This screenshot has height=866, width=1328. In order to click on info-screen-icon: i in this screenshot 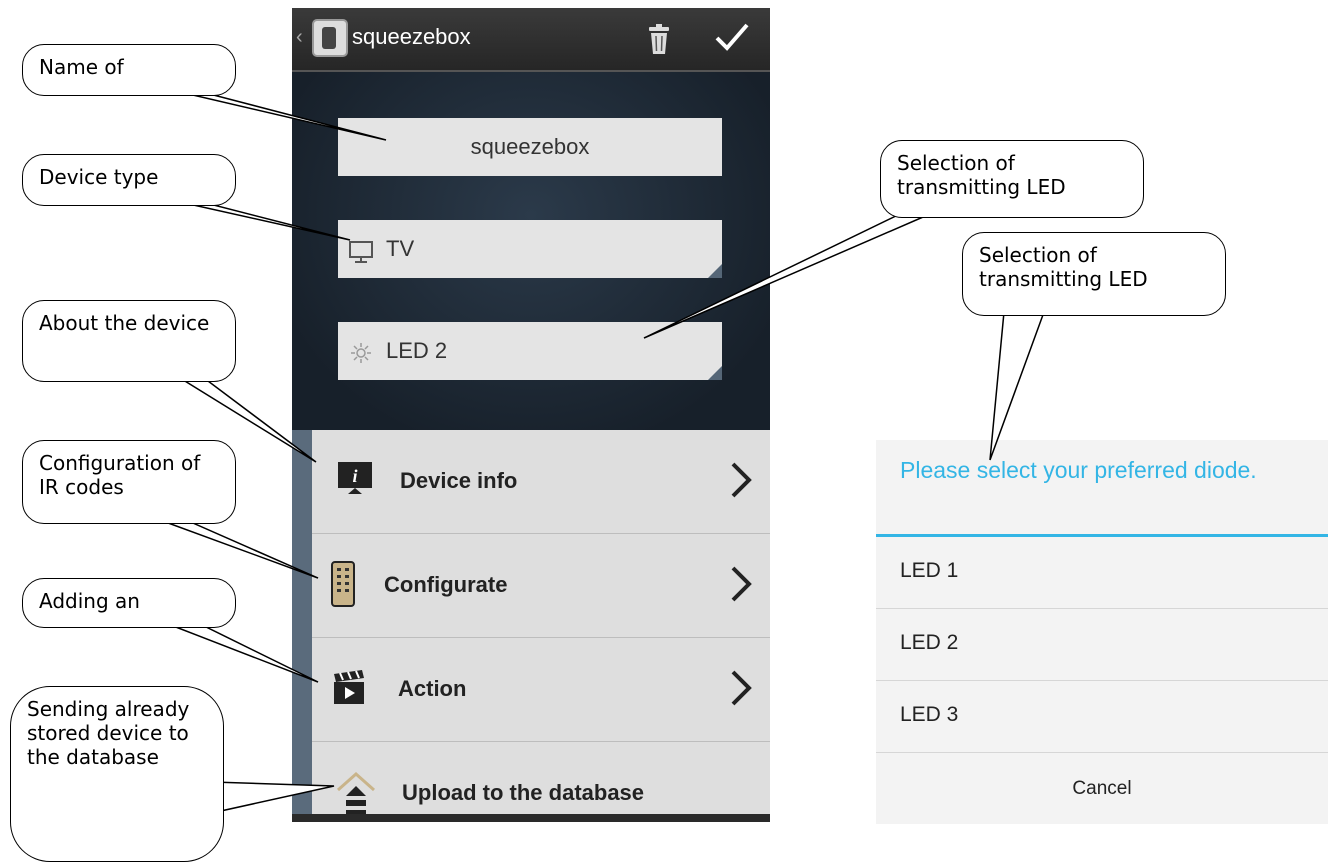, I will do `click(355, 478)`.